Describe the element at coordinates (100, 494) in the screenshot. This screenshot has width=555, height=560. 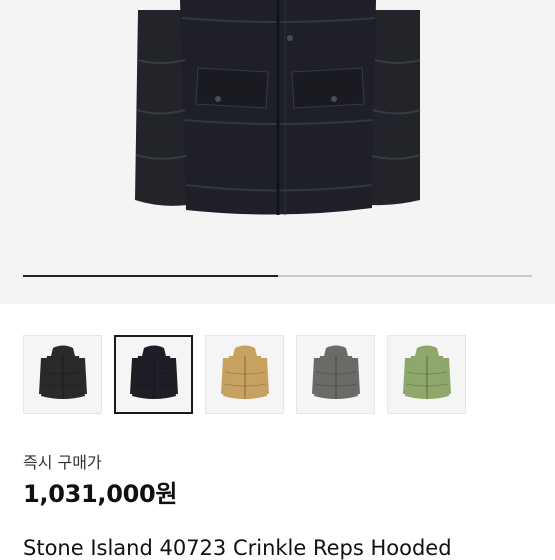
I see `price-value: 1,031,000원` at that location.